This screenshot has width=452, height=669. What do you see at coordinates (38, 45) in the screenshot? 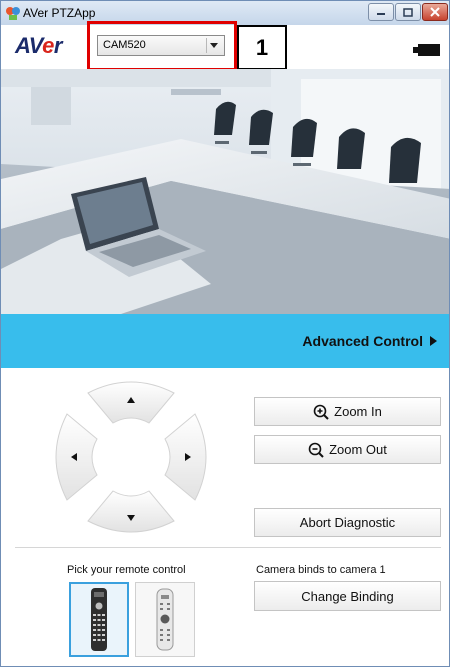
I see `aver-logo: AVer` at bounding box center [38, 45].